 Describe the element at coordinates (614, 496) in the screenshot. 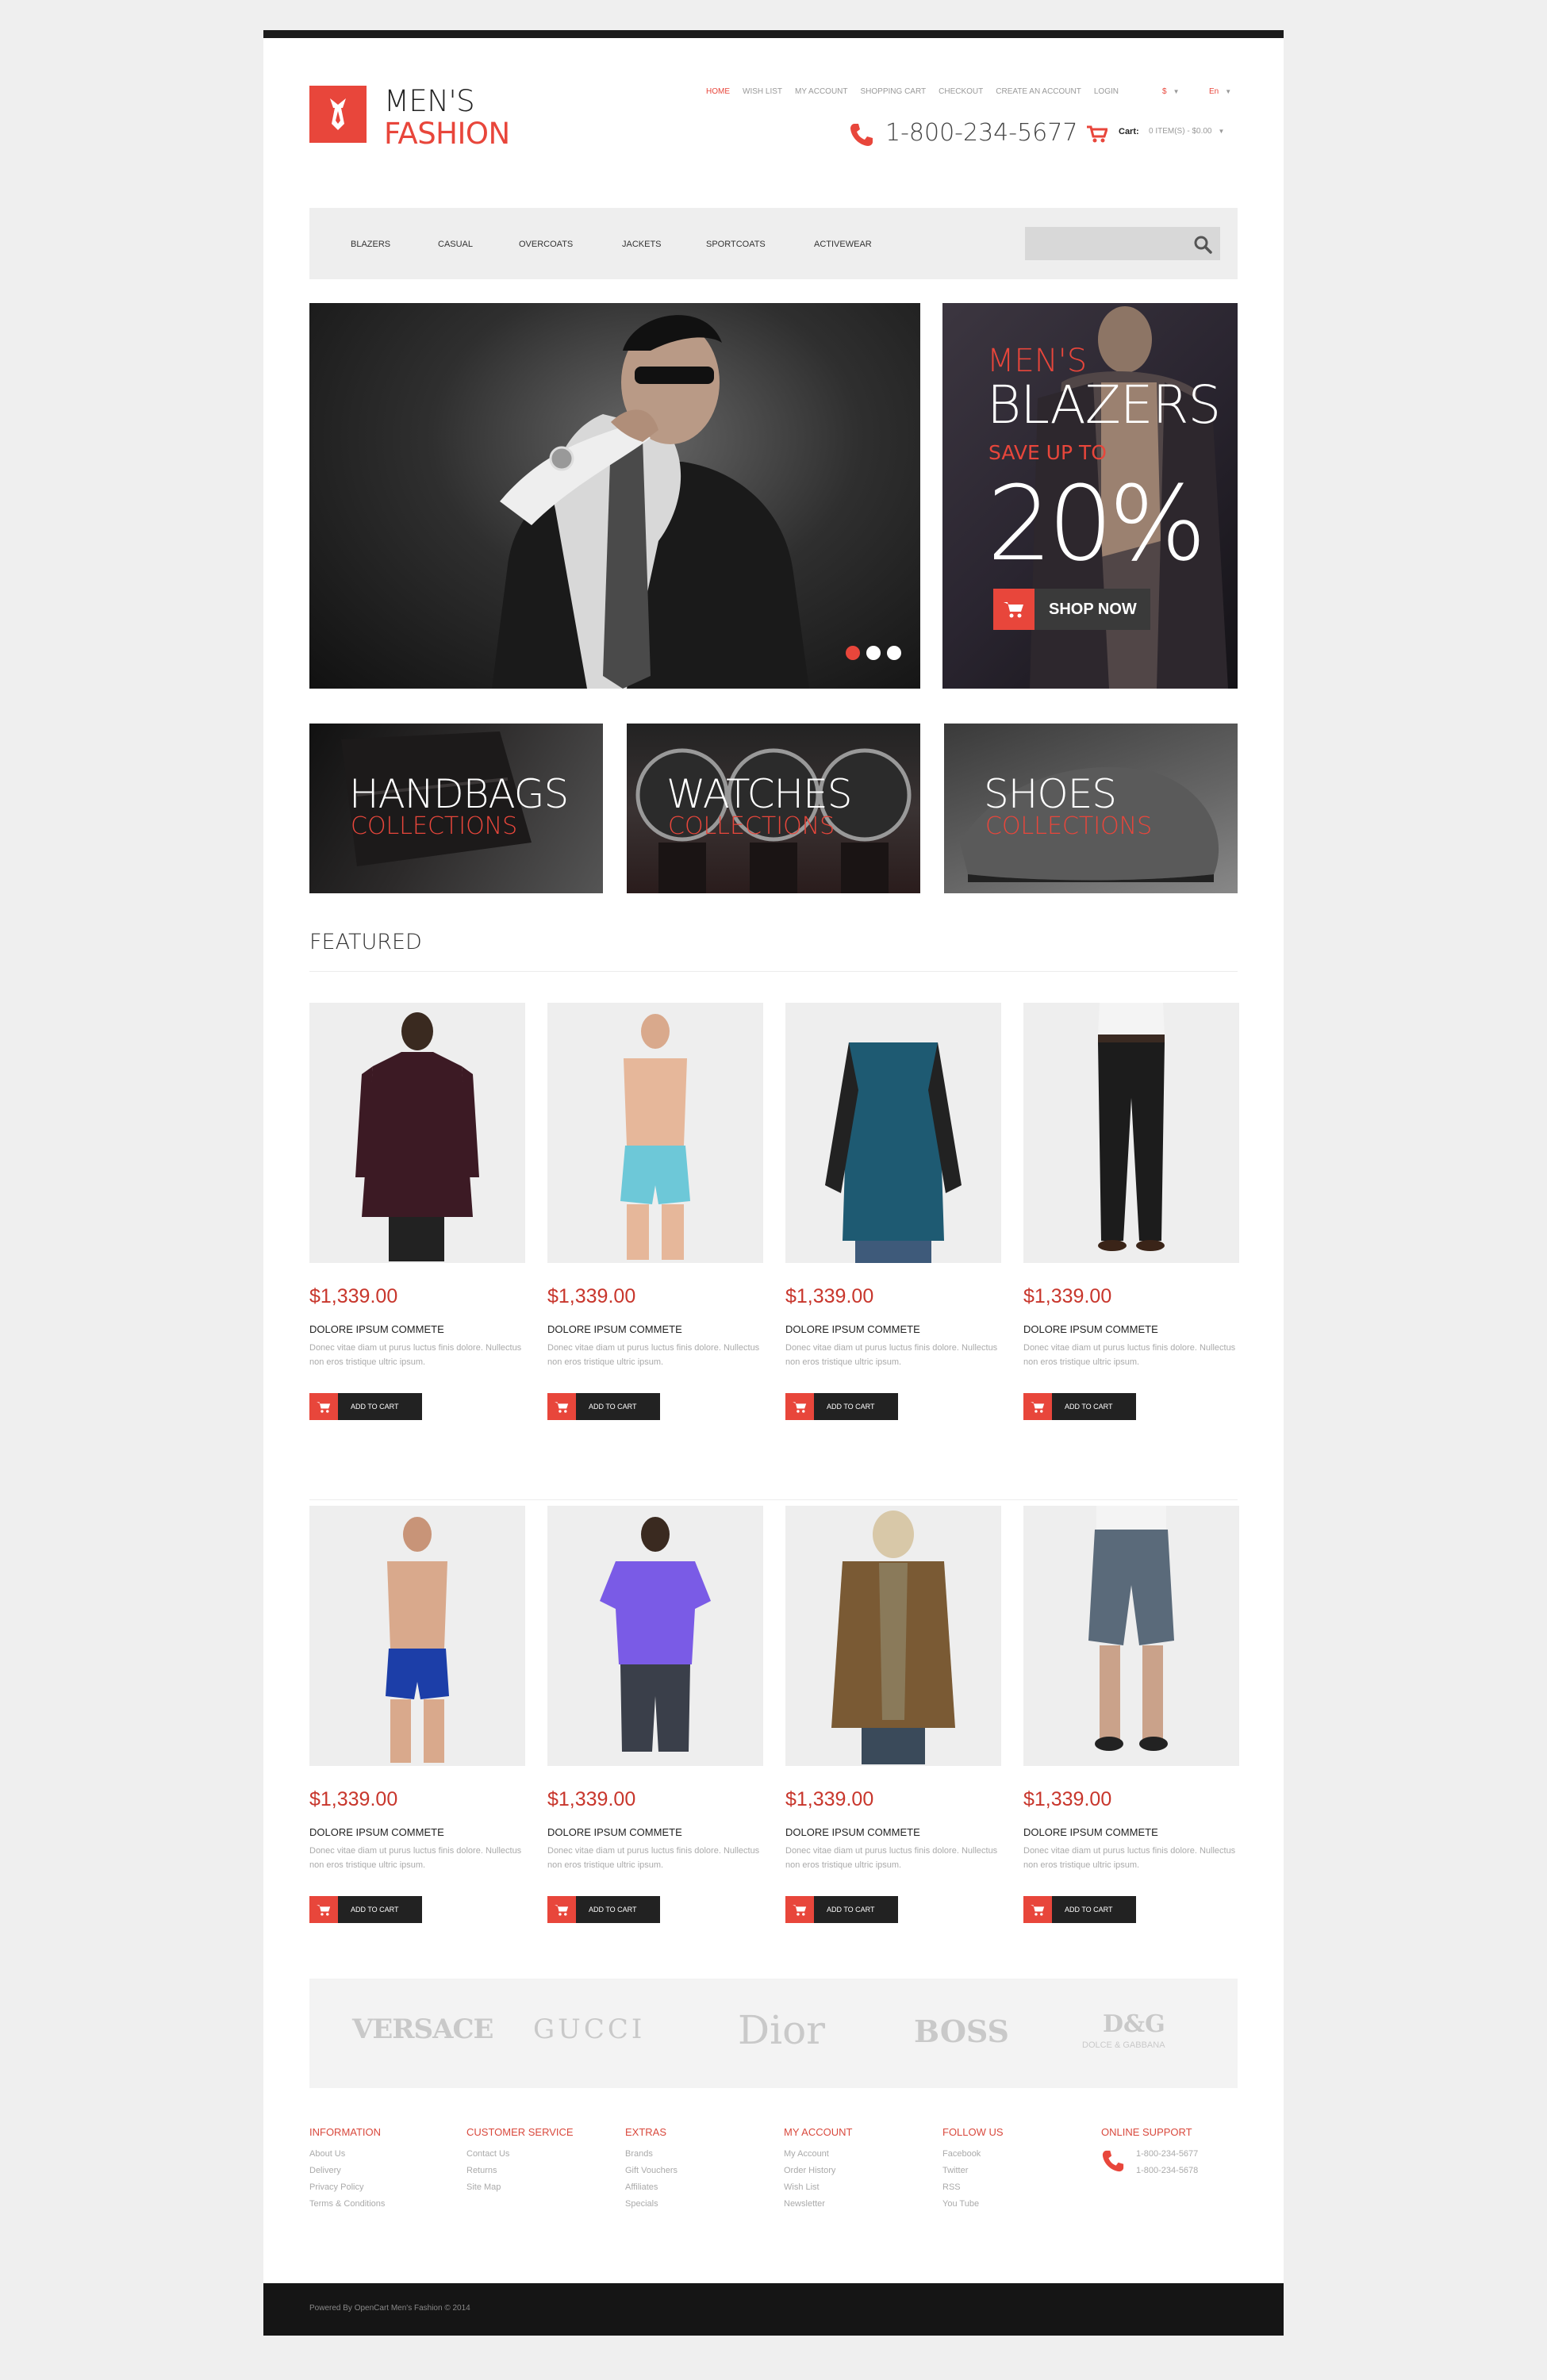

I see `hero-slider` at that location.